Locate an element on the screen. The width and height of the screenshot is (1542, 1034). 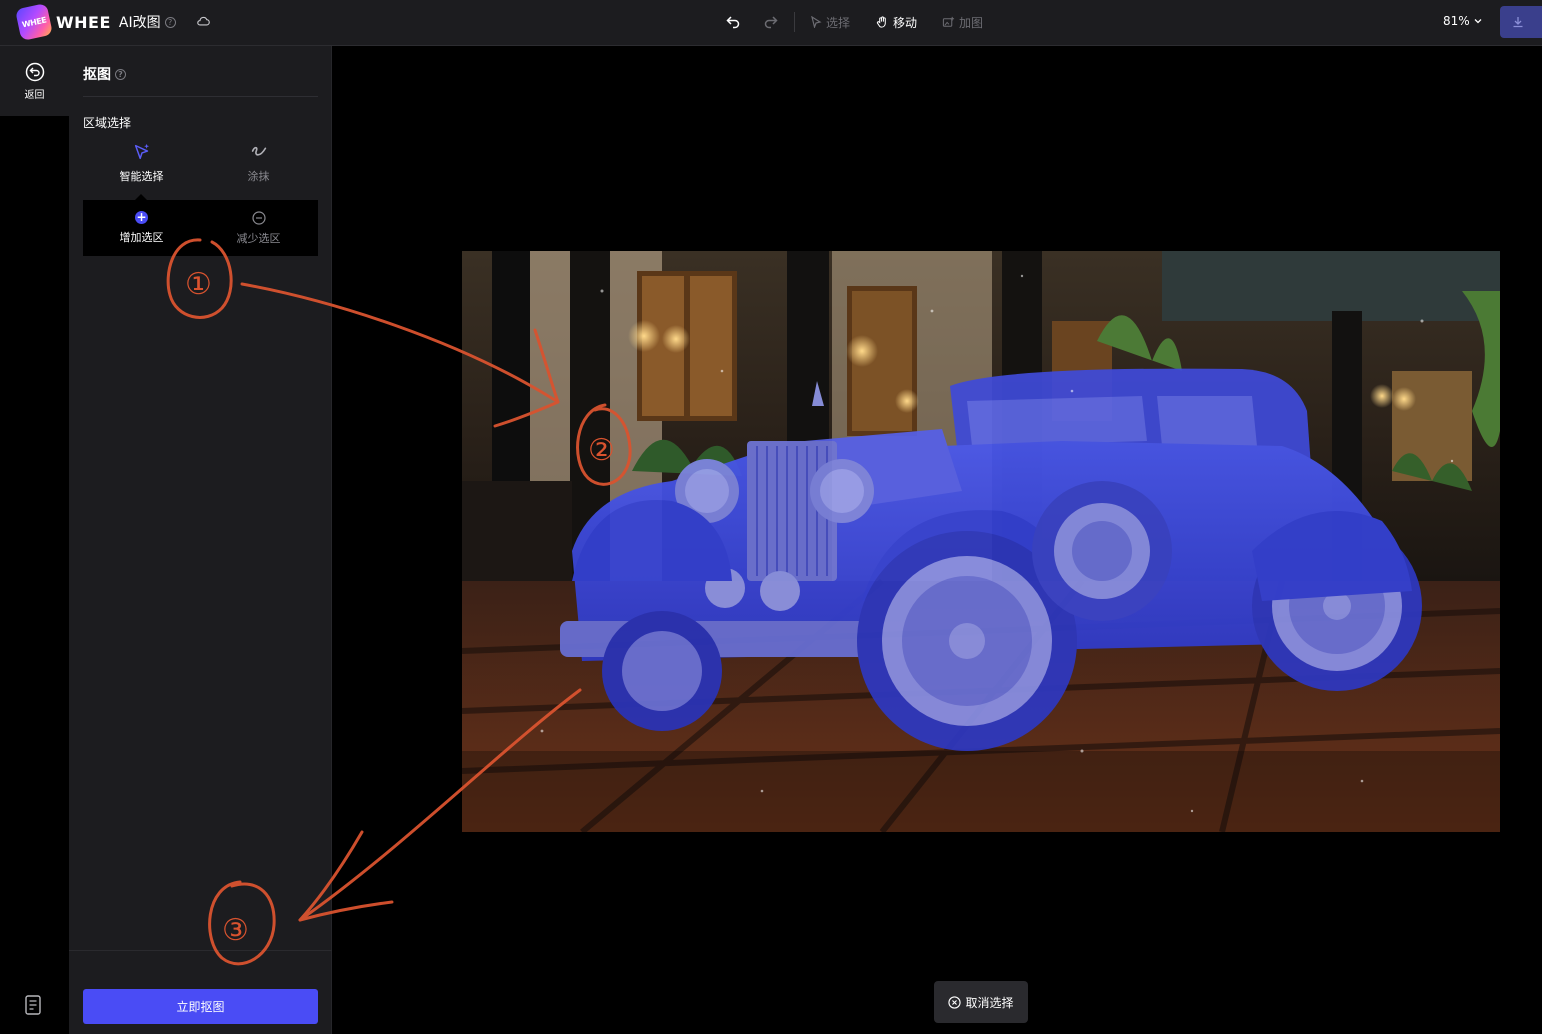
add-selection-button: + 增加选区 is located at coordinates (141, 228).